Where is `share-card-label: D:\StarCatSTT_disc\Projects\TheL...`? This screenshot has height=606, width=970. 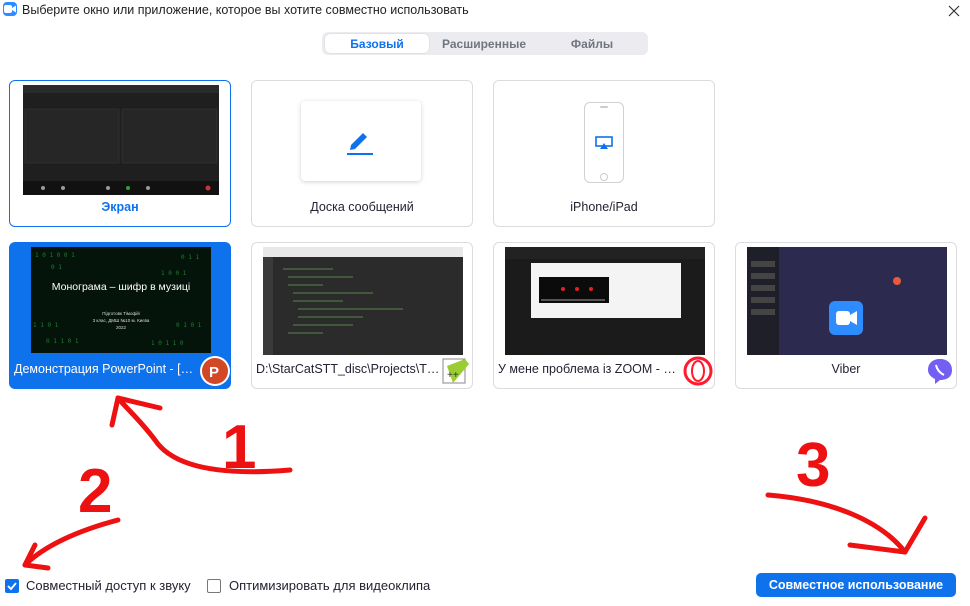 share-card-label: D:\StarCatSTT_disc\Projects\TheL... is located at coordinates (348, 369).